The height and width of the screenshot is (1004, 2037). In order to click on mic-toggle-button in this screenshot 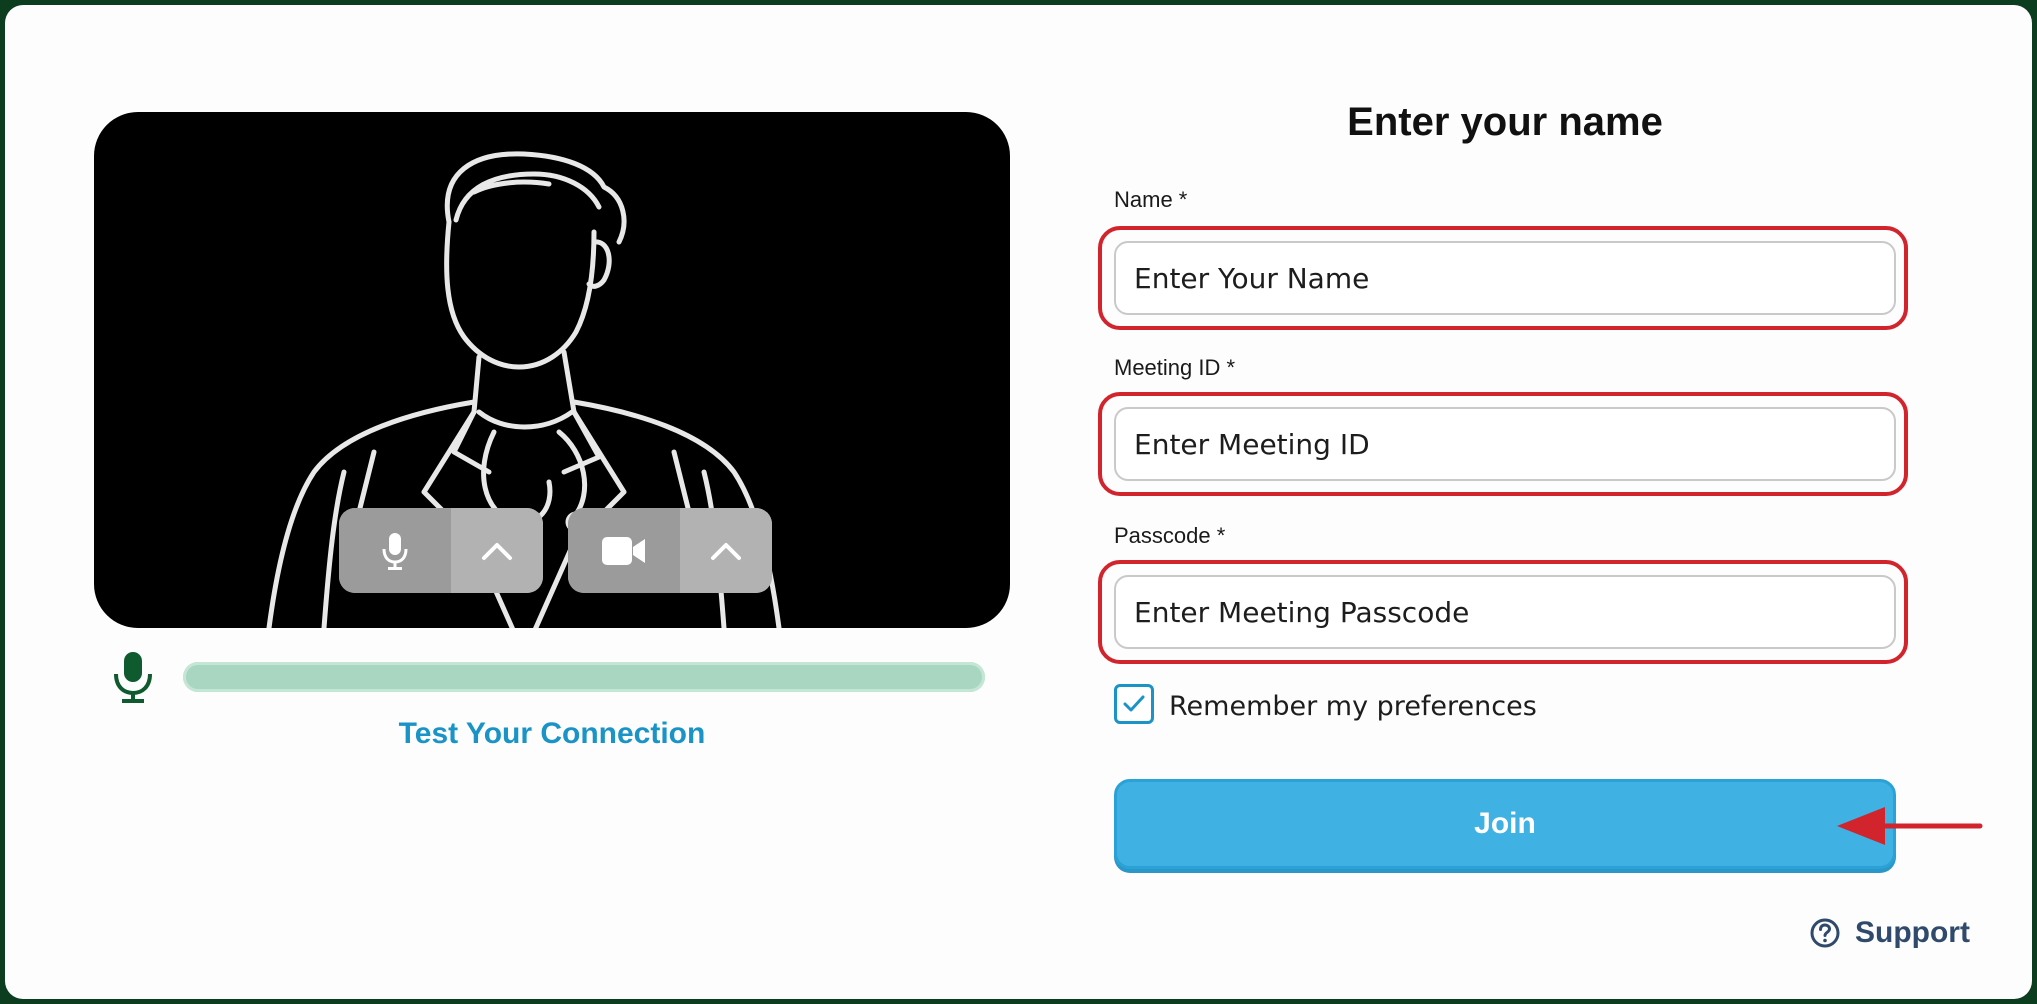, I will do `click(395, 550)`.